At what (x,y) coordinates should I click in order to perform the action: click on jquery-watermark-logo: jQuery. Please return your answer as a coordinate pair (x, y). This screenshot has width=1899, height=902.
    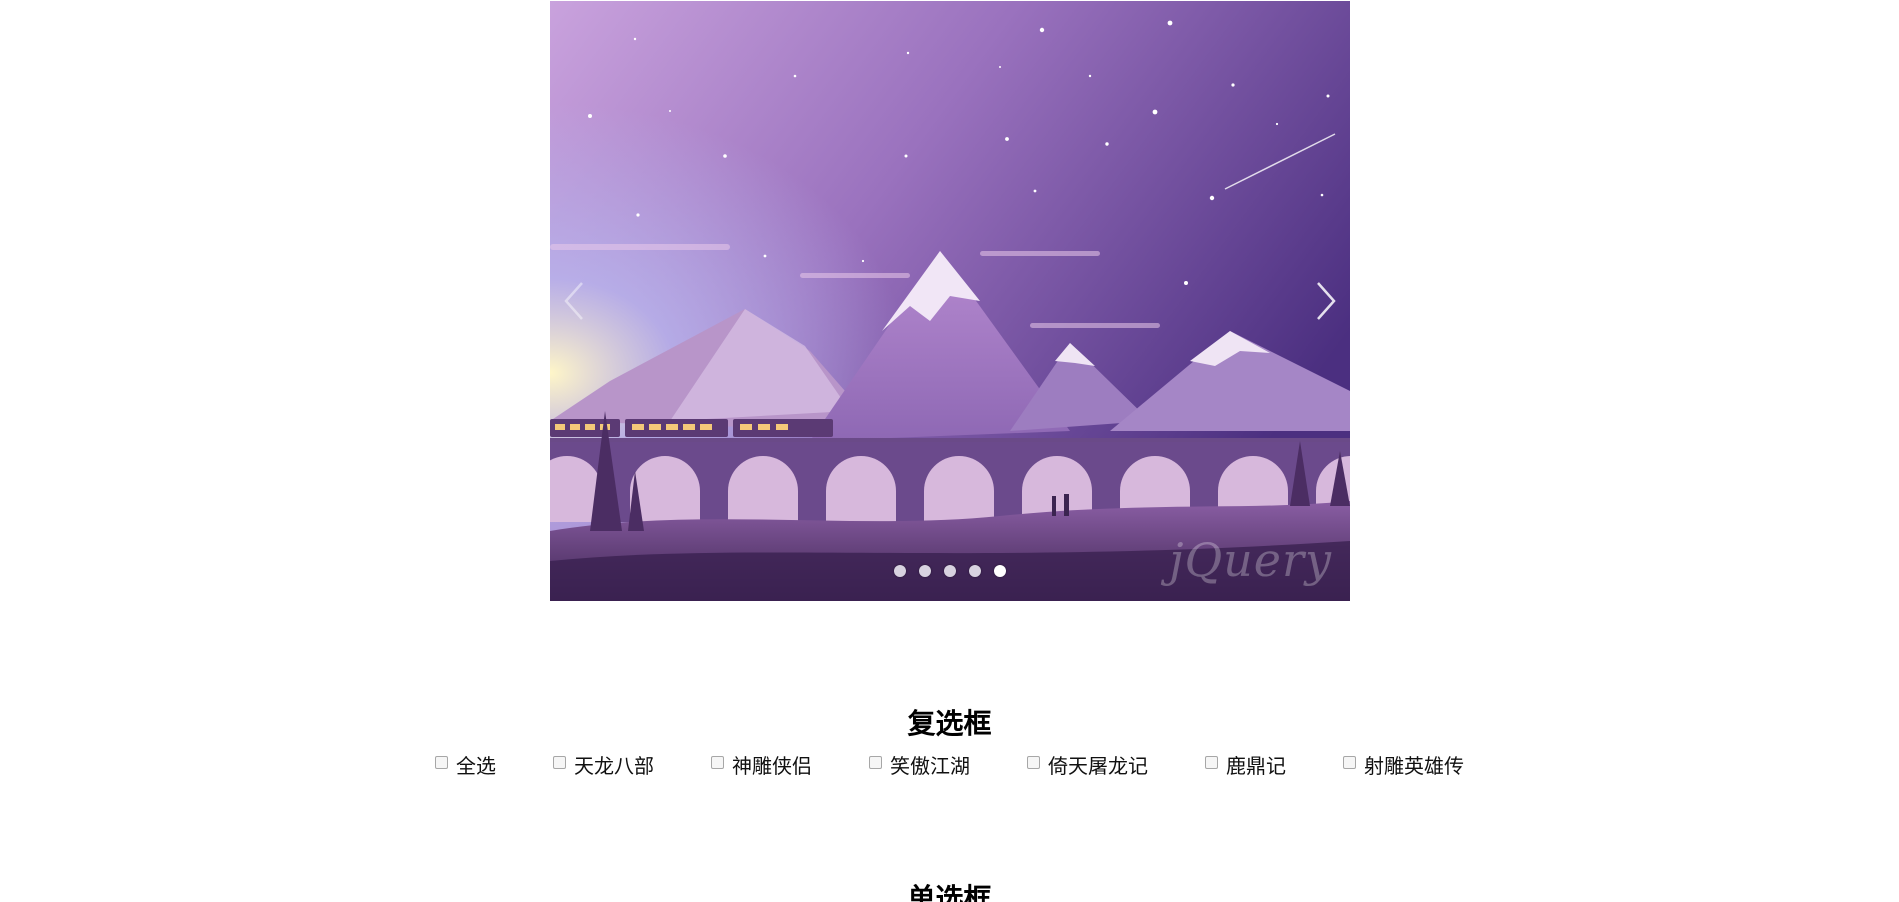
    Looking at the image, I should click on (1250, 560).